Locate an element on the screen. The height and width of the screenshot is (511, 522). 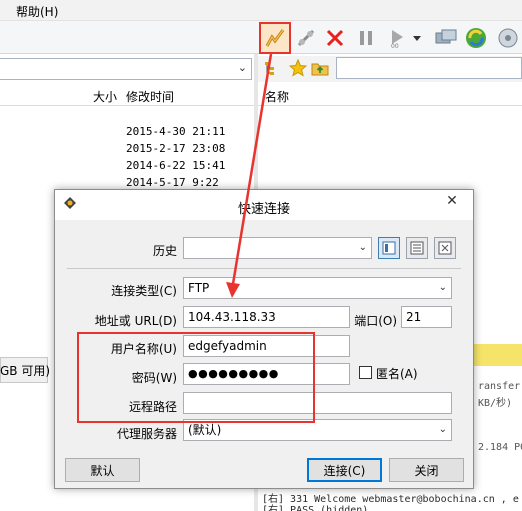
column-size: 大小 is located at coordinates (105, 96).